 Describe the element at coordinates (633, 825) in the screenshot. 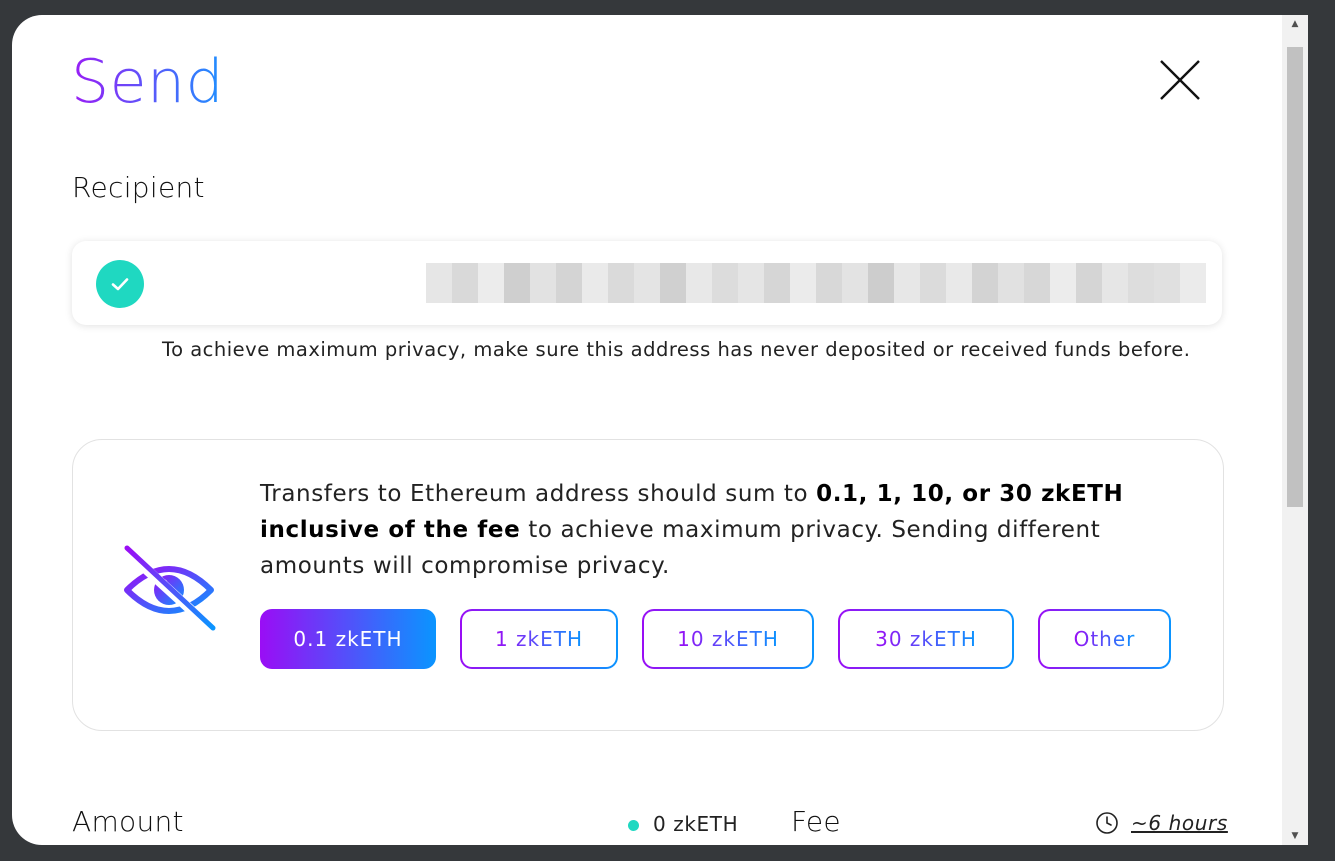

I see `status-dot-icon` at that location.